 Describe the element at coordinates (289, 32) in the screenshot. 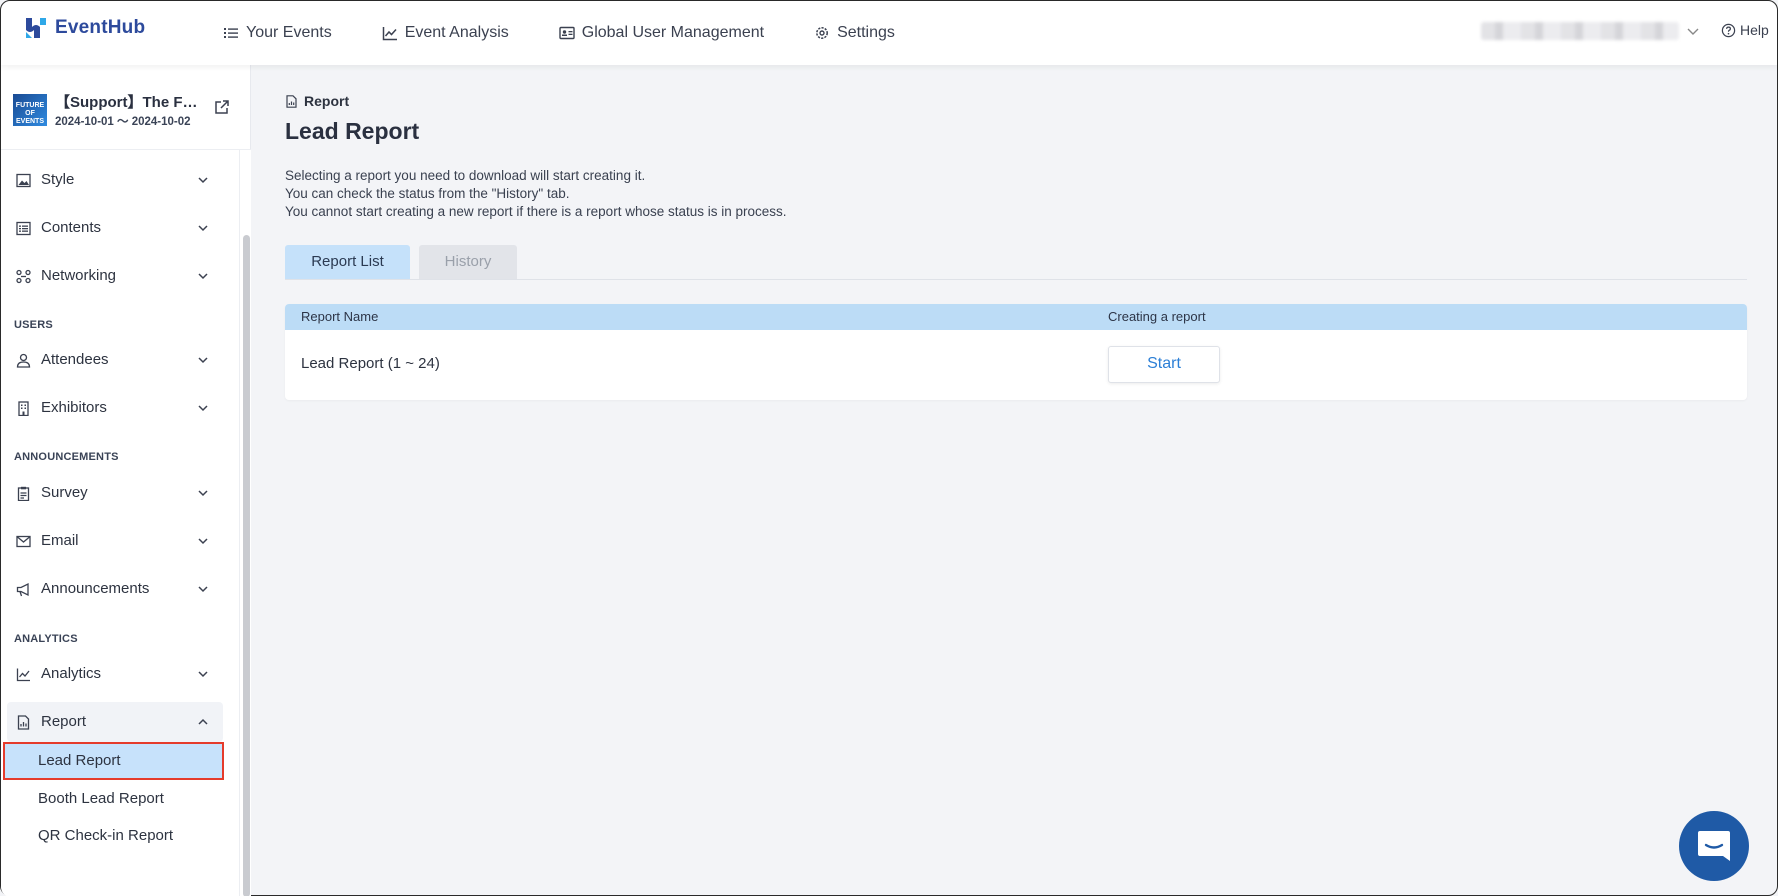

I see `nav-your-events-label: Your Events` at that location.